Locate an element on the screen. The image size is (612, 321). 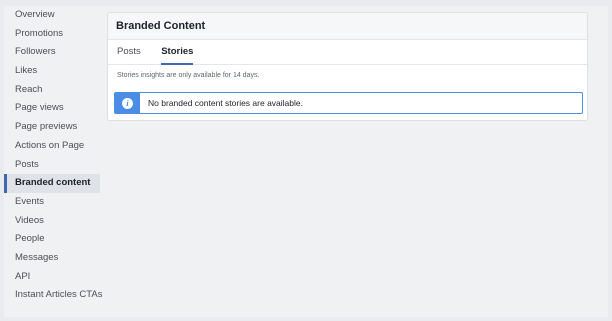
sidebar-item-api: API is located at coordinates (52, 277).